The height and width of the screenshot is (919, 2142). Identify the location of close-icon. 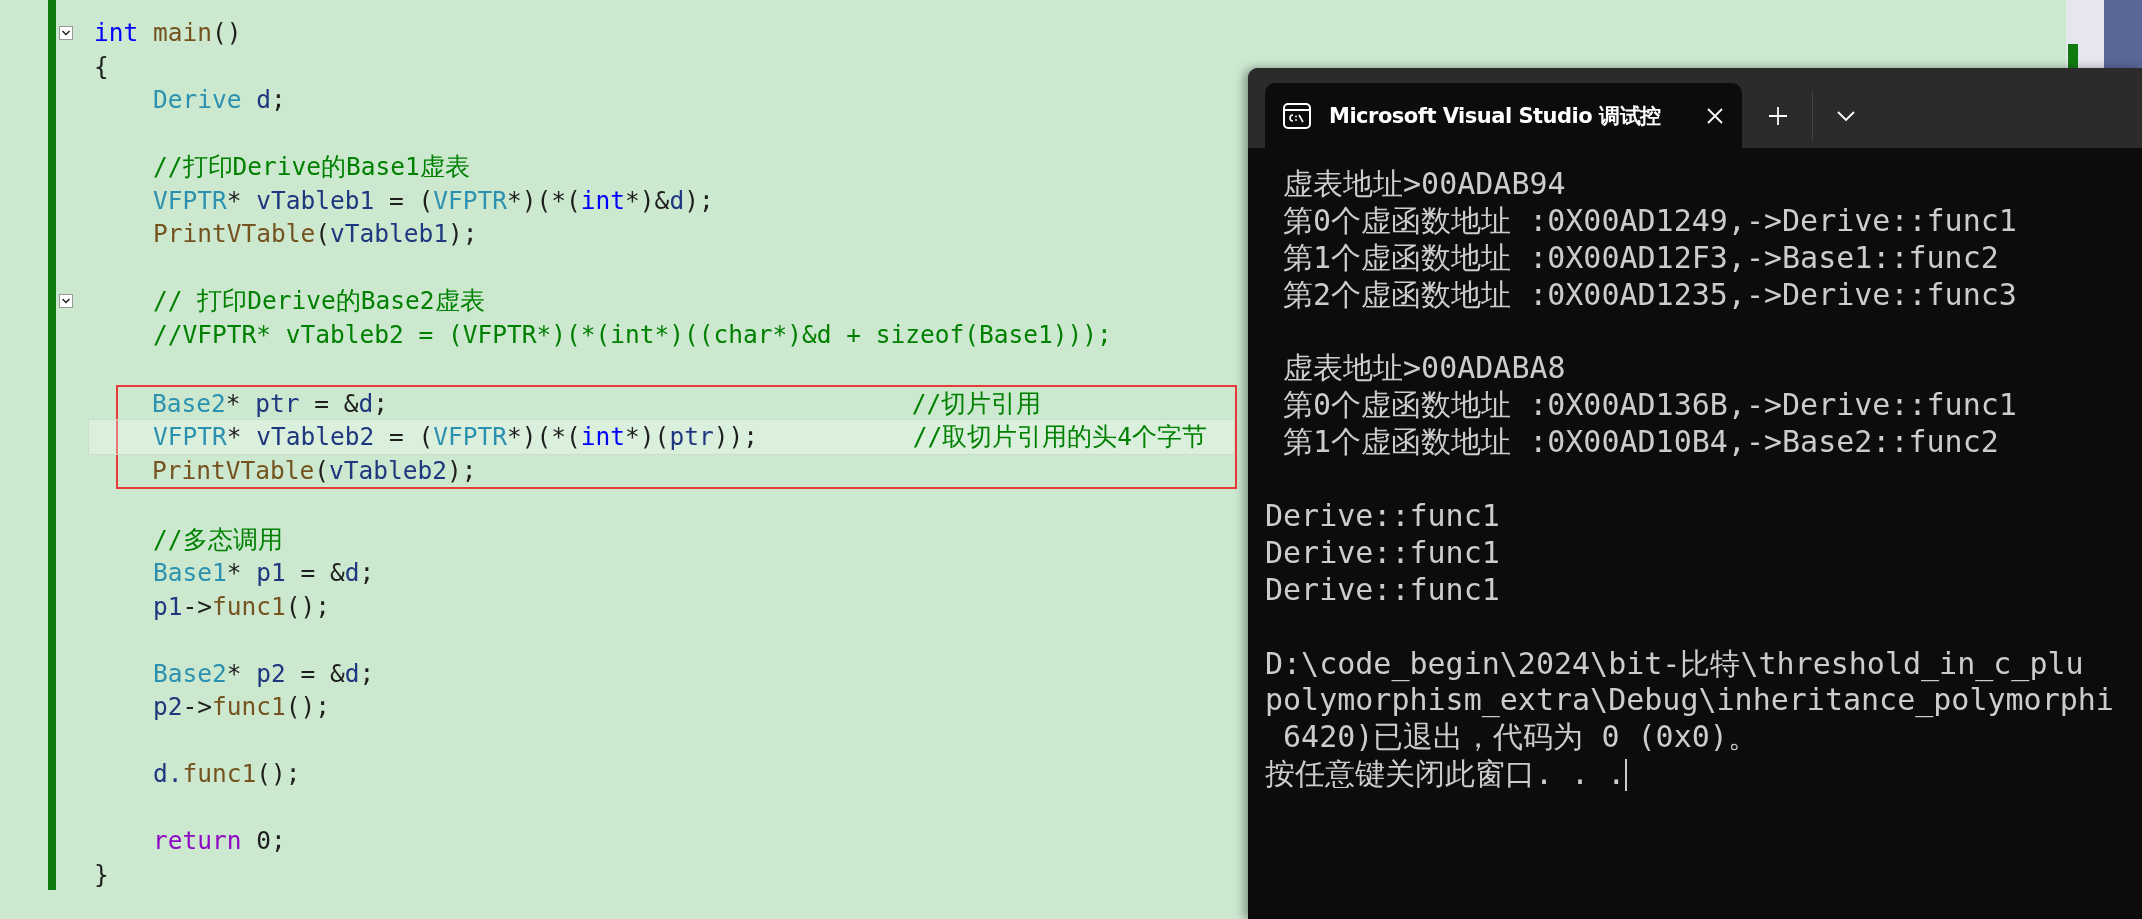
(1715, 115).